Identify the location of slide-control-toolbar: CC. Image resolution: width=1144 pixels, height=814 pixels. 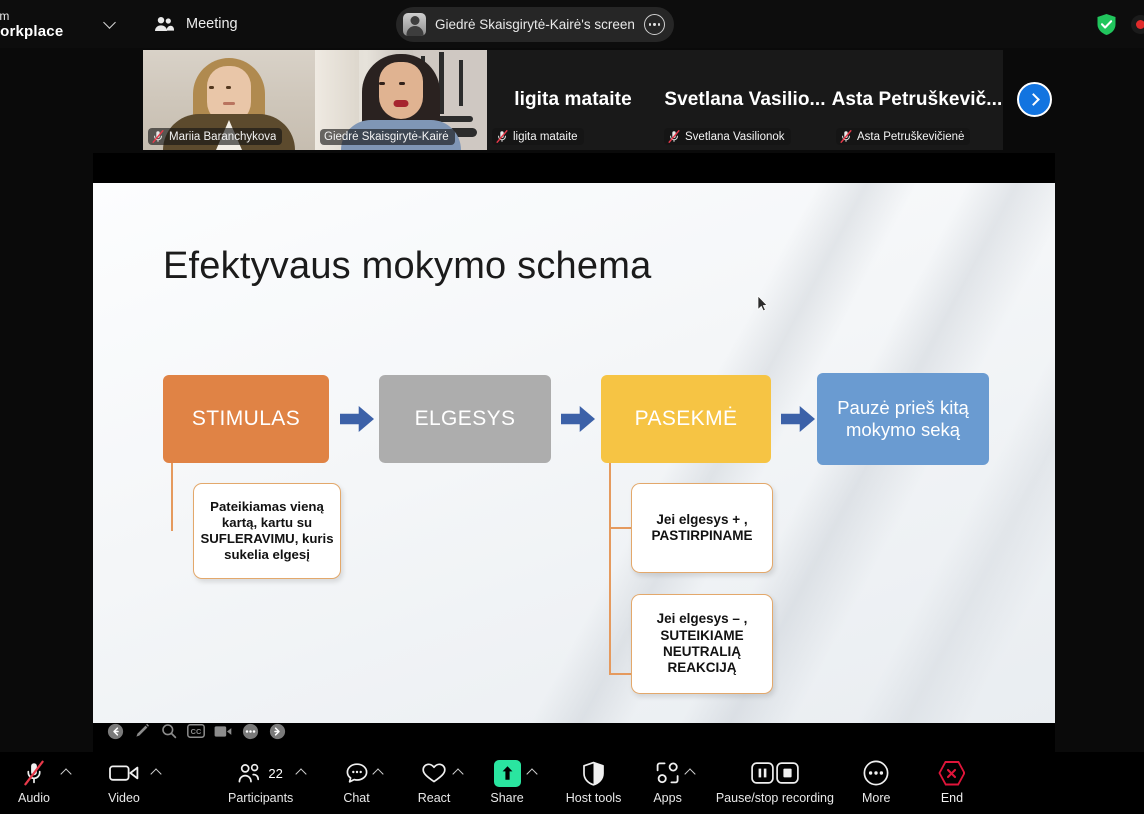
(196, 731).